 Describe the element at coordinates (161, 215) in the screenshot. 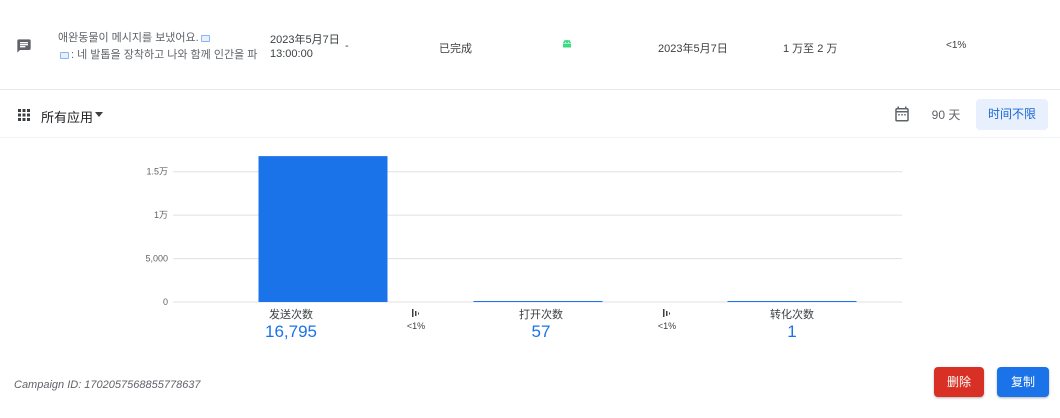

I see `y-tick-label: 1万` at that location.